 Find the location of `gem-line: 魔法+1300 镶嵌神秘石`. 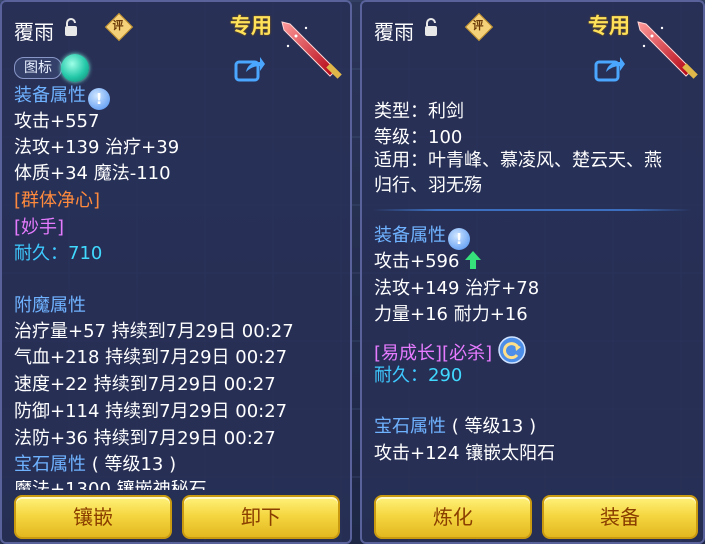

gem-line: 魔法+1300 镶嵌神秘石 is located at coordinates (110, 485).